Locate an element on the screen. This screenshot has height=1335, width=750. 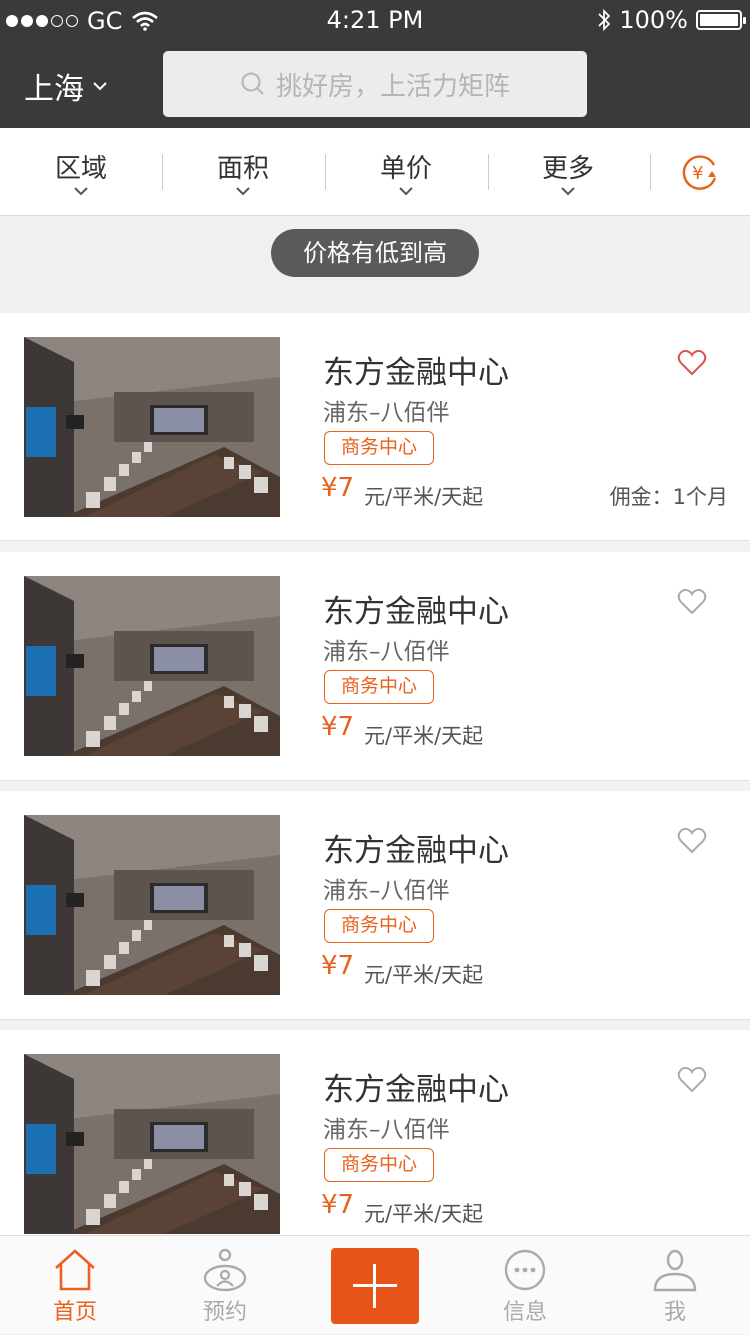
tab-me: 我 is located at coordinates (675, 1285).